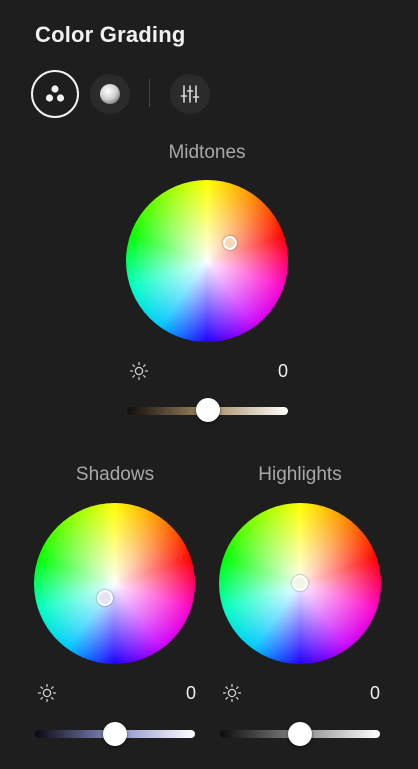  Describe the element at coordinates (47, 693) in the screenshot. I see `shadows-sun-icon` at that location.